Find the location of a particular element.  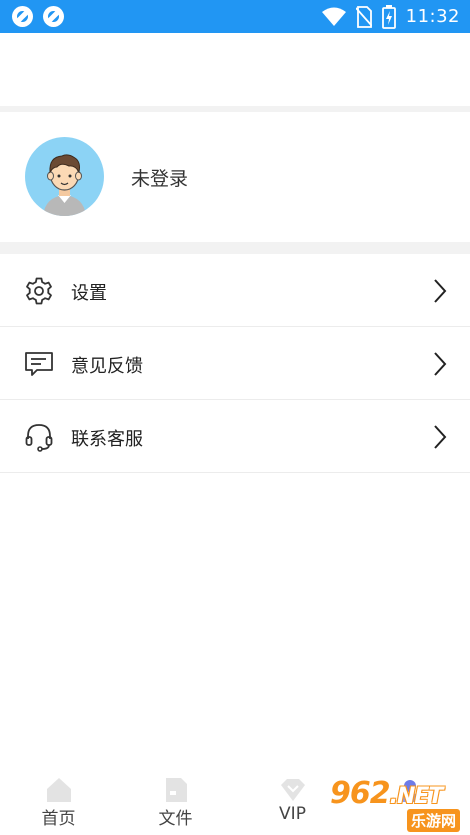

feedback-icon is located at coordinates (39, 364).